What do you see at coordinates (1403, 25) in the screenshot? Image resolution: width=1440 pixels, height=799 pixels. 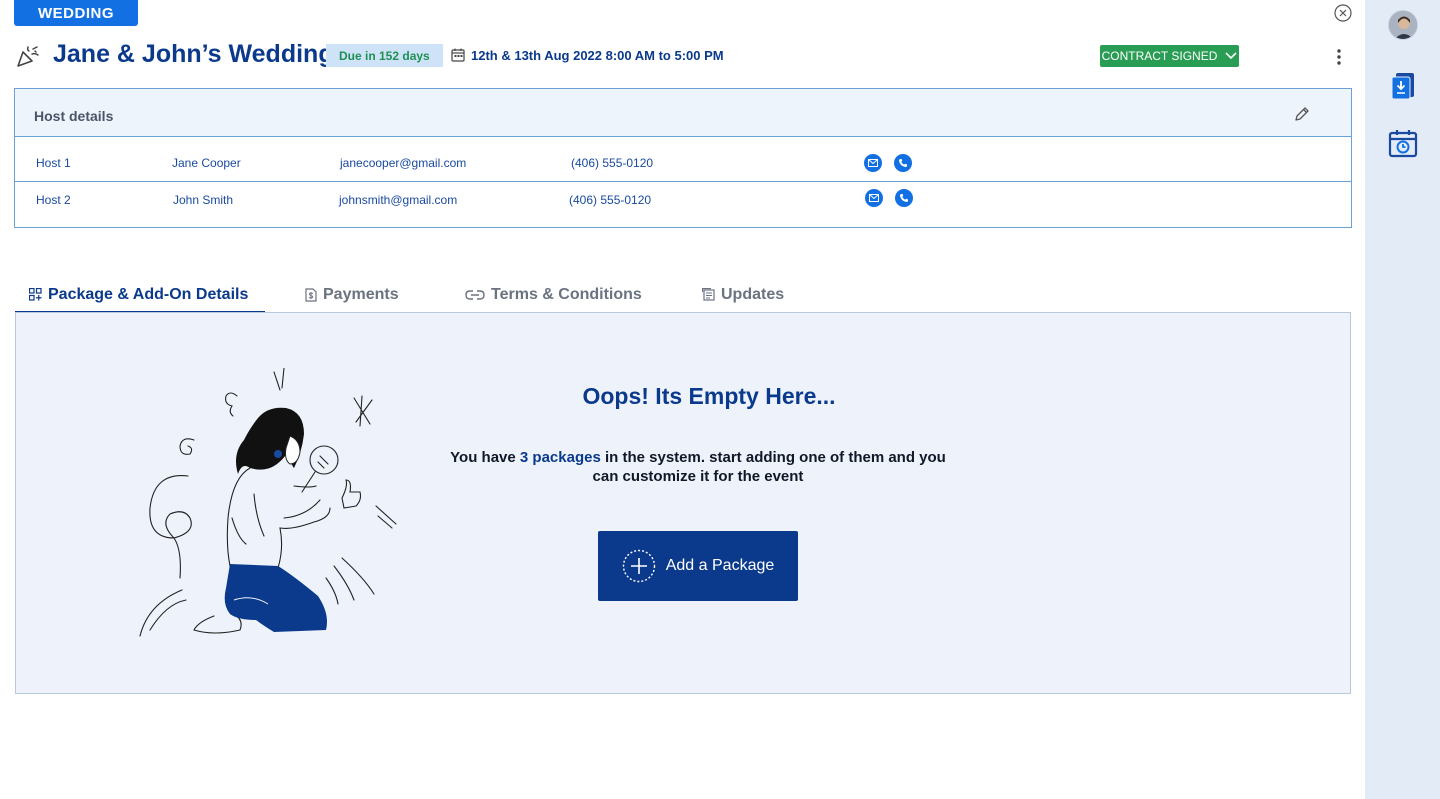 I see `avatar` at bounding box center [1403, 25].